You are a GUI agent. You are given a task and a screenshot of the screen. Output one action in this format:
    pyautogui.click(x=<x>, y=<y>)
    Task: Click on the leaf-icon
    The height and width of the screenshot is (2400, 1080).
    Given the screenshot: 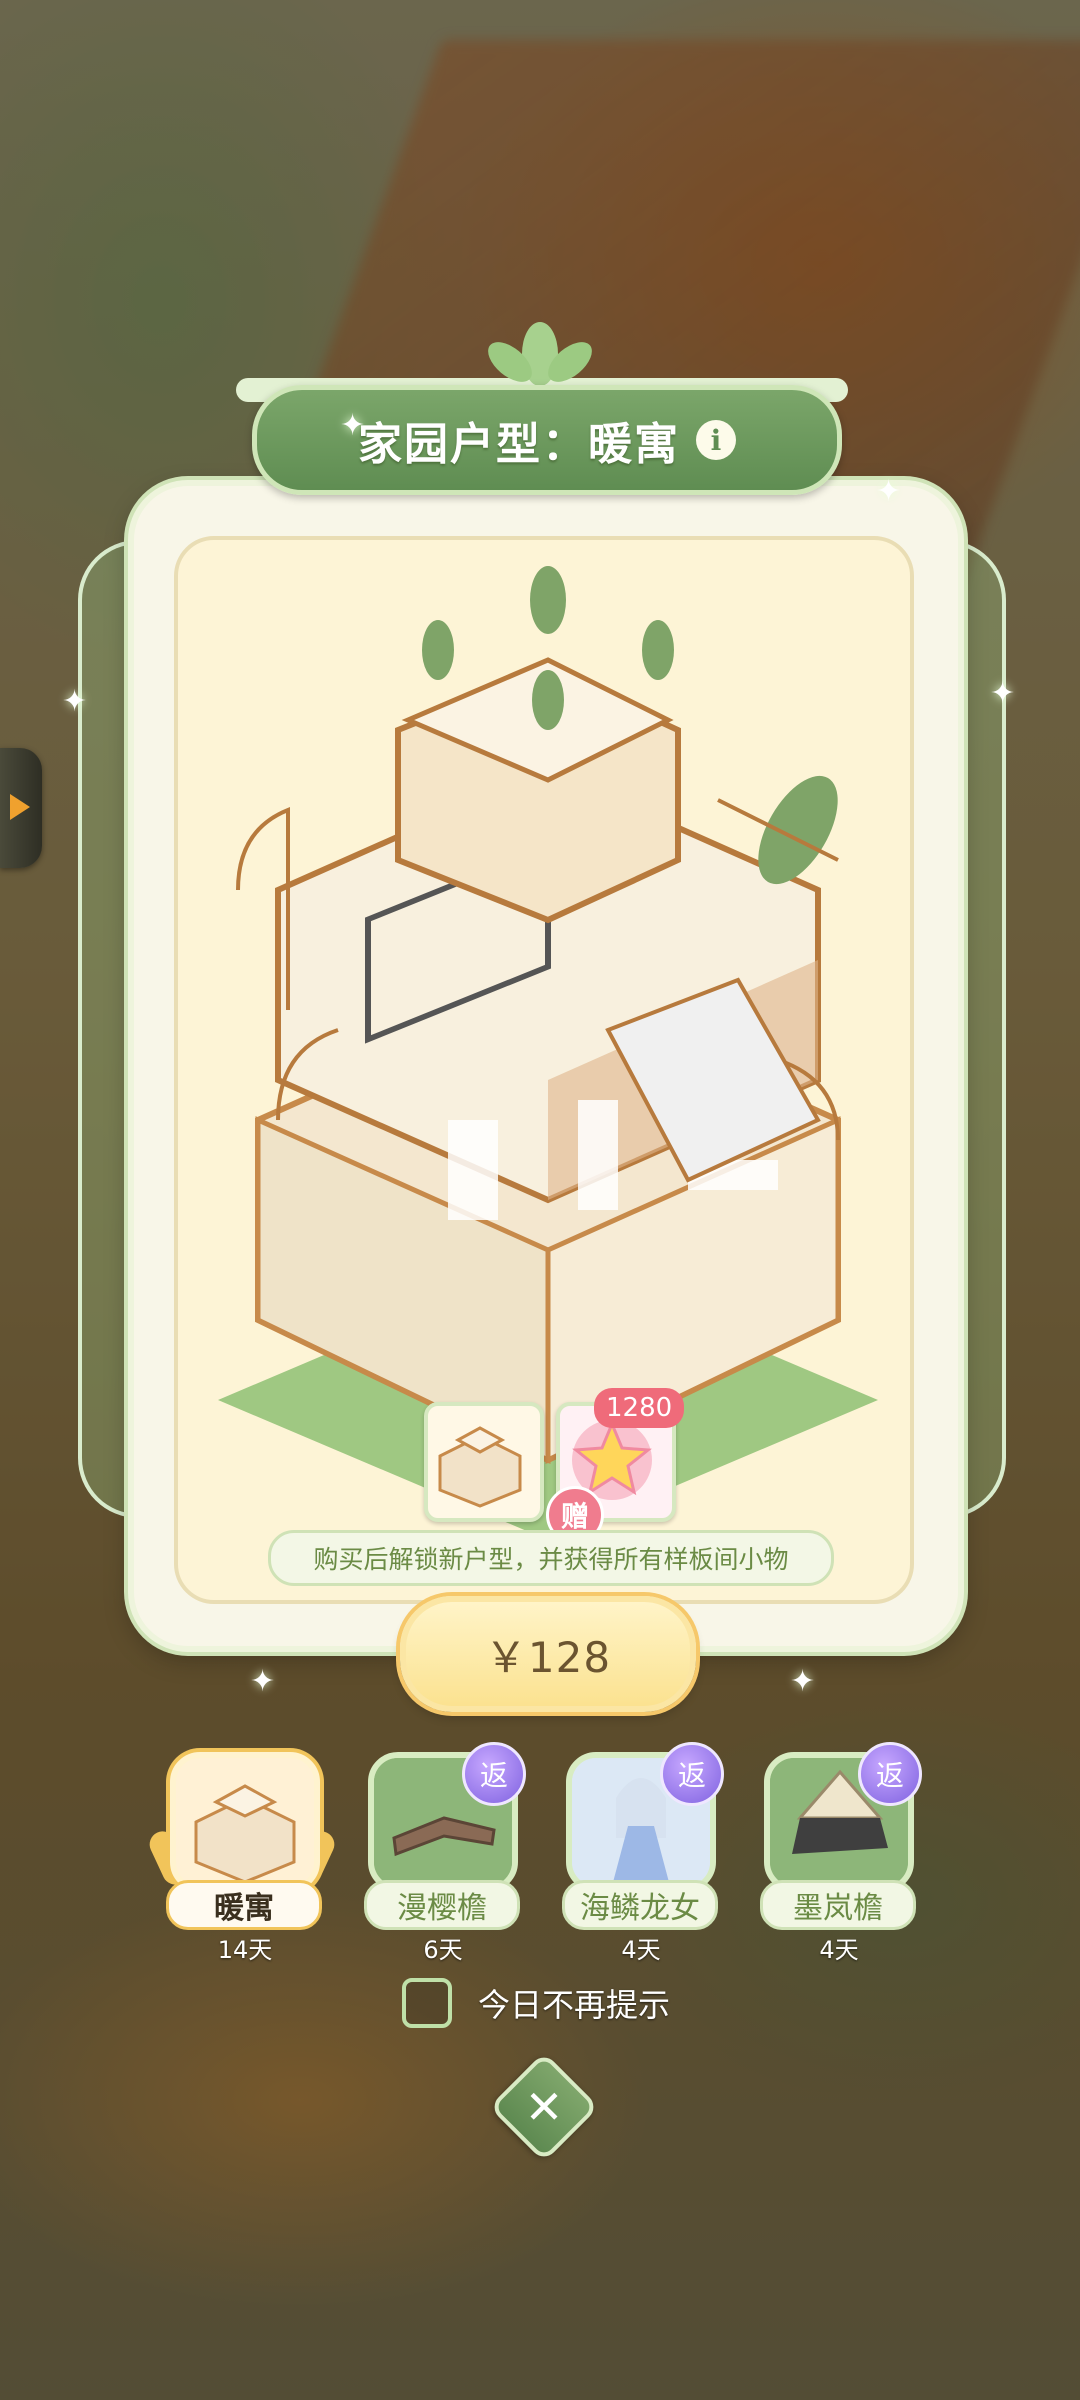 What is the action you would take?
    pyautogui.click(x=540, y=354)
    